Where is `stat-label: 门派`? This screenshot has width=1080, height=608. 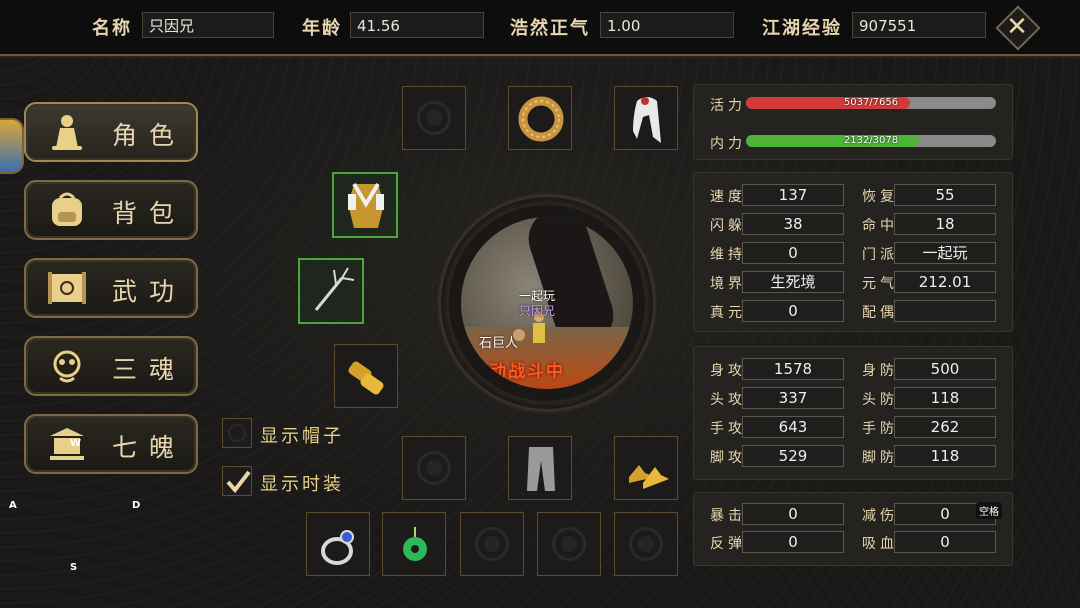 stat-label: 门派 is located at coordinates (880, 255).